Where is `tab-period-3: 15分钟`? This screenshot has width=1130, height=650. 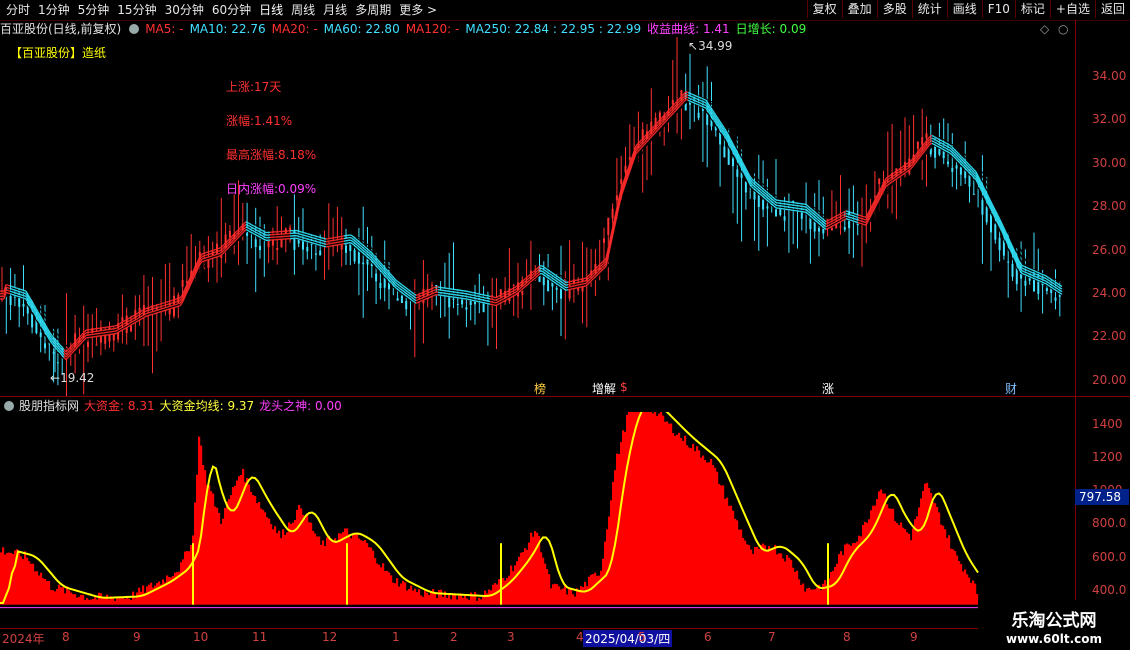
tab-period-3: 15分钟 is located at coordinates (136, 10).